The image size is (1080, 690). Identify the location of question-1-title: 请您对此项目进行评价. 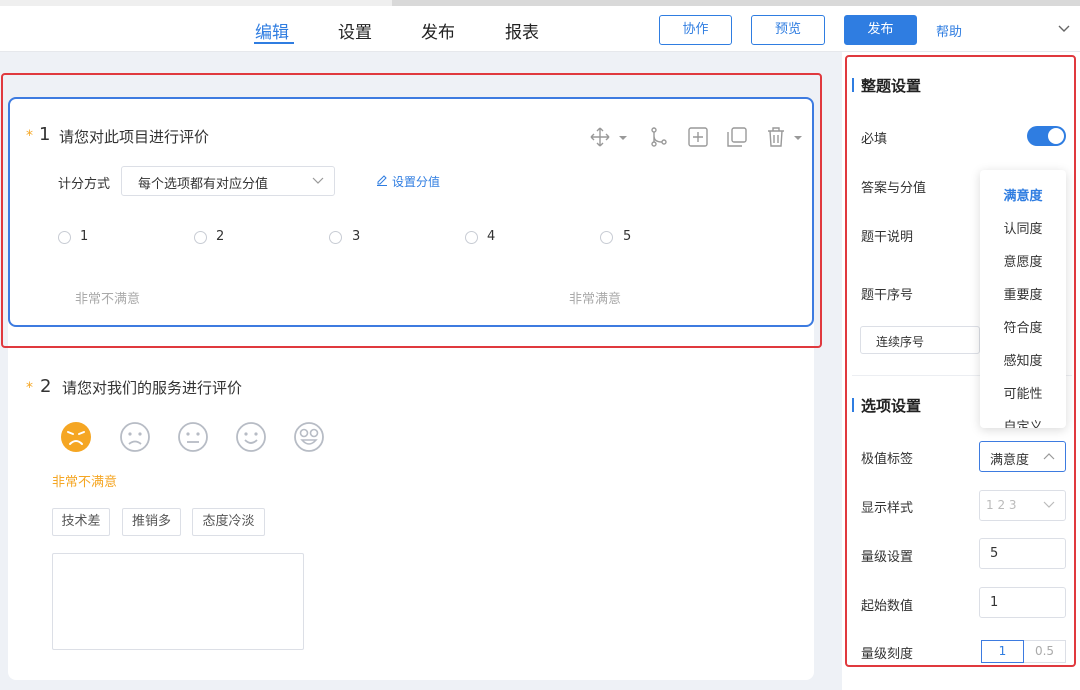
(134, 136).